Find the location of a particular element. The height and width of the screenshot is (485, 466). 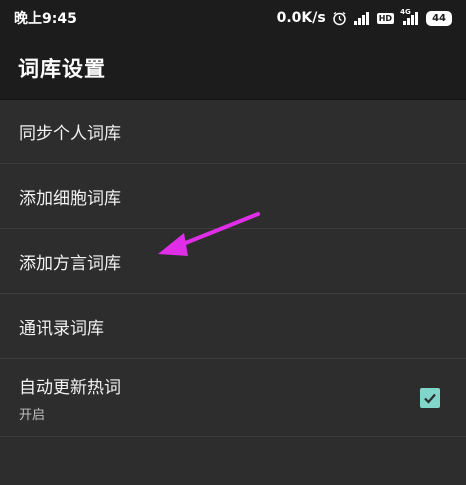

status-time: 晚上9:45 is located at coordinates (45, 19).